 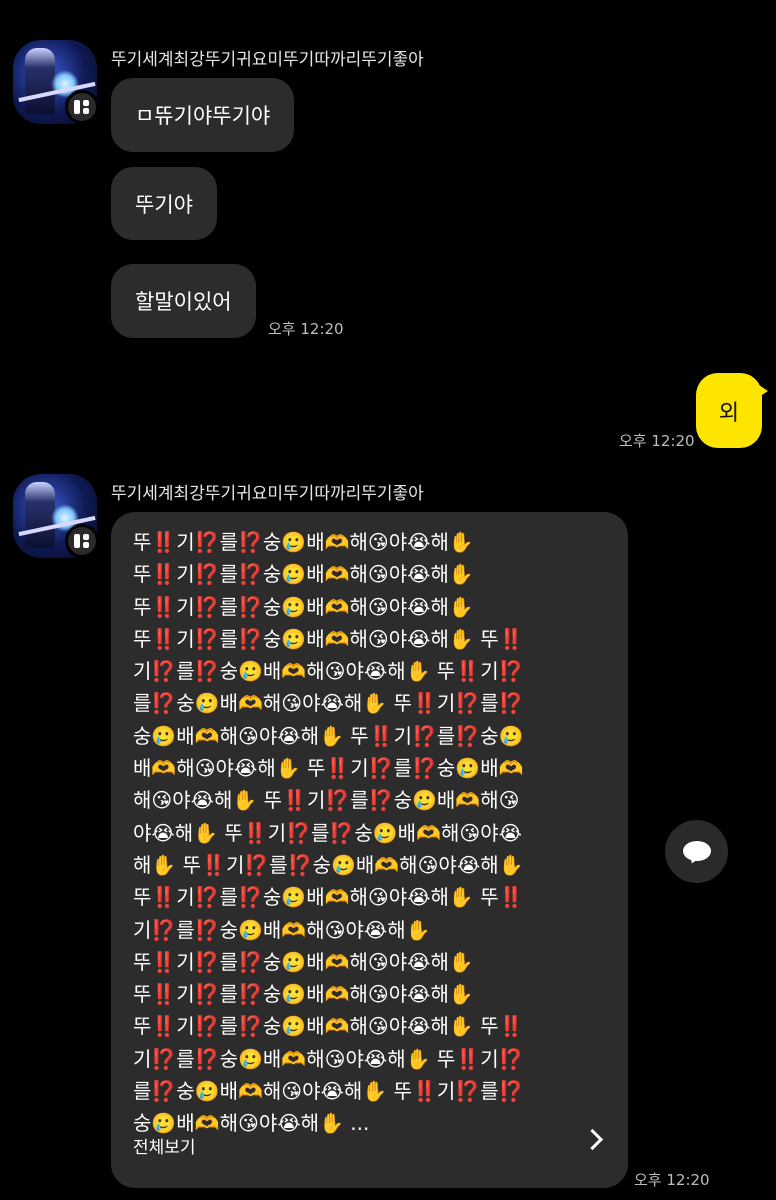 I want to click on long-message-line: 야😭해✋ 뚜‼️기⁉️를⁉️숭🥲배🫶해😘야😭, so click(x=327, y=832).